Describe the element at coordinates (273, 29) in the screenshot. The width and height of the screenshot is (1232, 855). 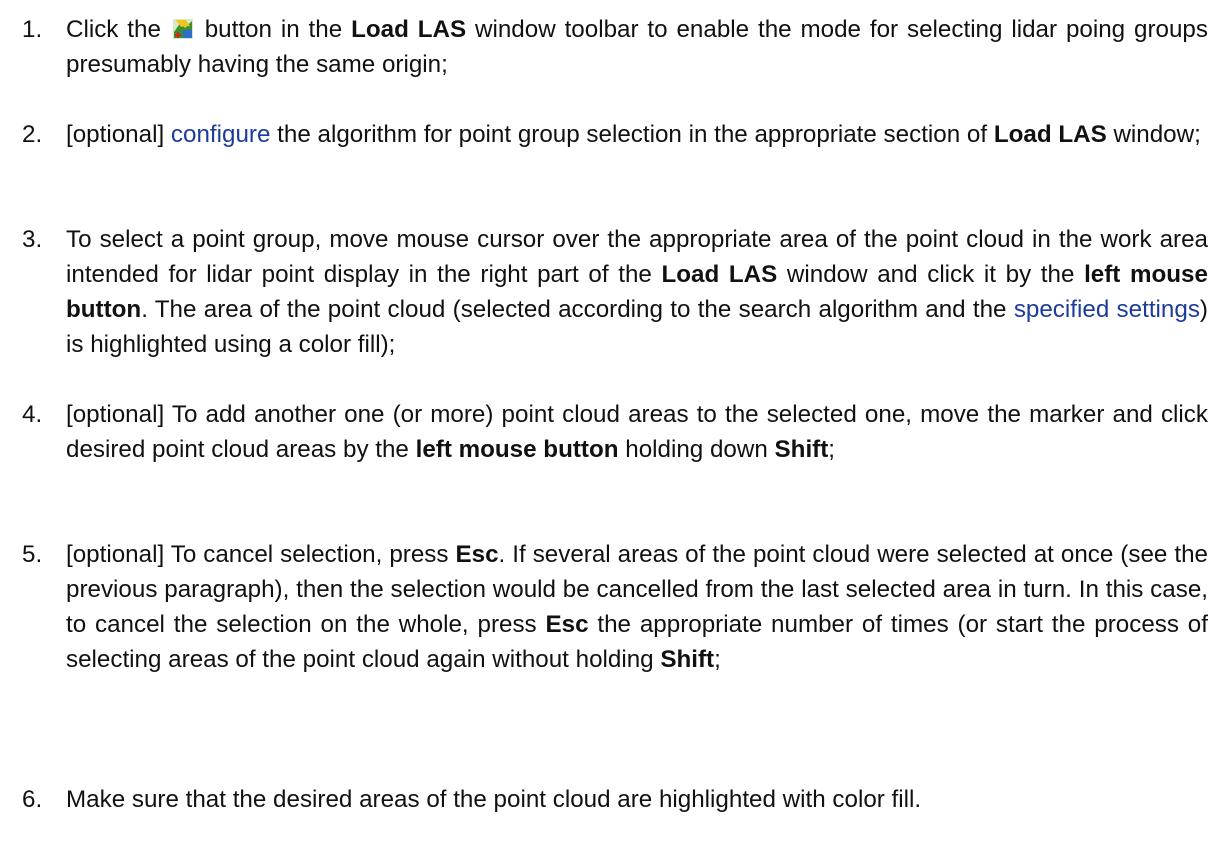
I see `step-text-segment: button in the` at that location.